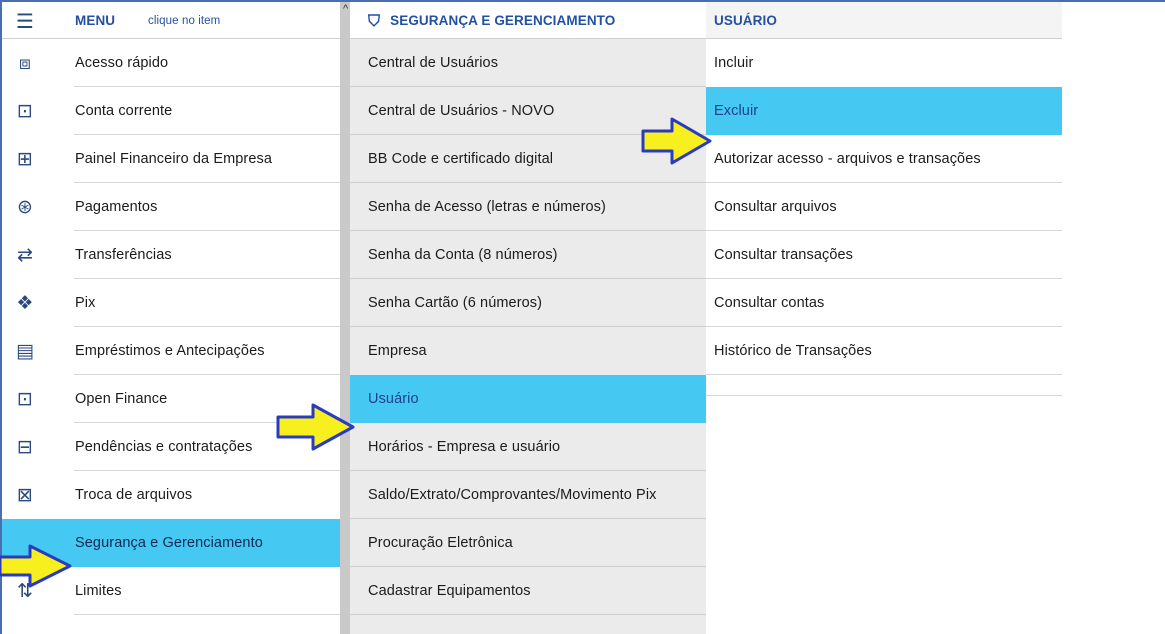 The width and height of the screenshot is (1165, 634). What do you see at coordinates (433, 63) in the screenshot?
I see `security-item-label: Central de Usuários` at bounding box center [433, 63].